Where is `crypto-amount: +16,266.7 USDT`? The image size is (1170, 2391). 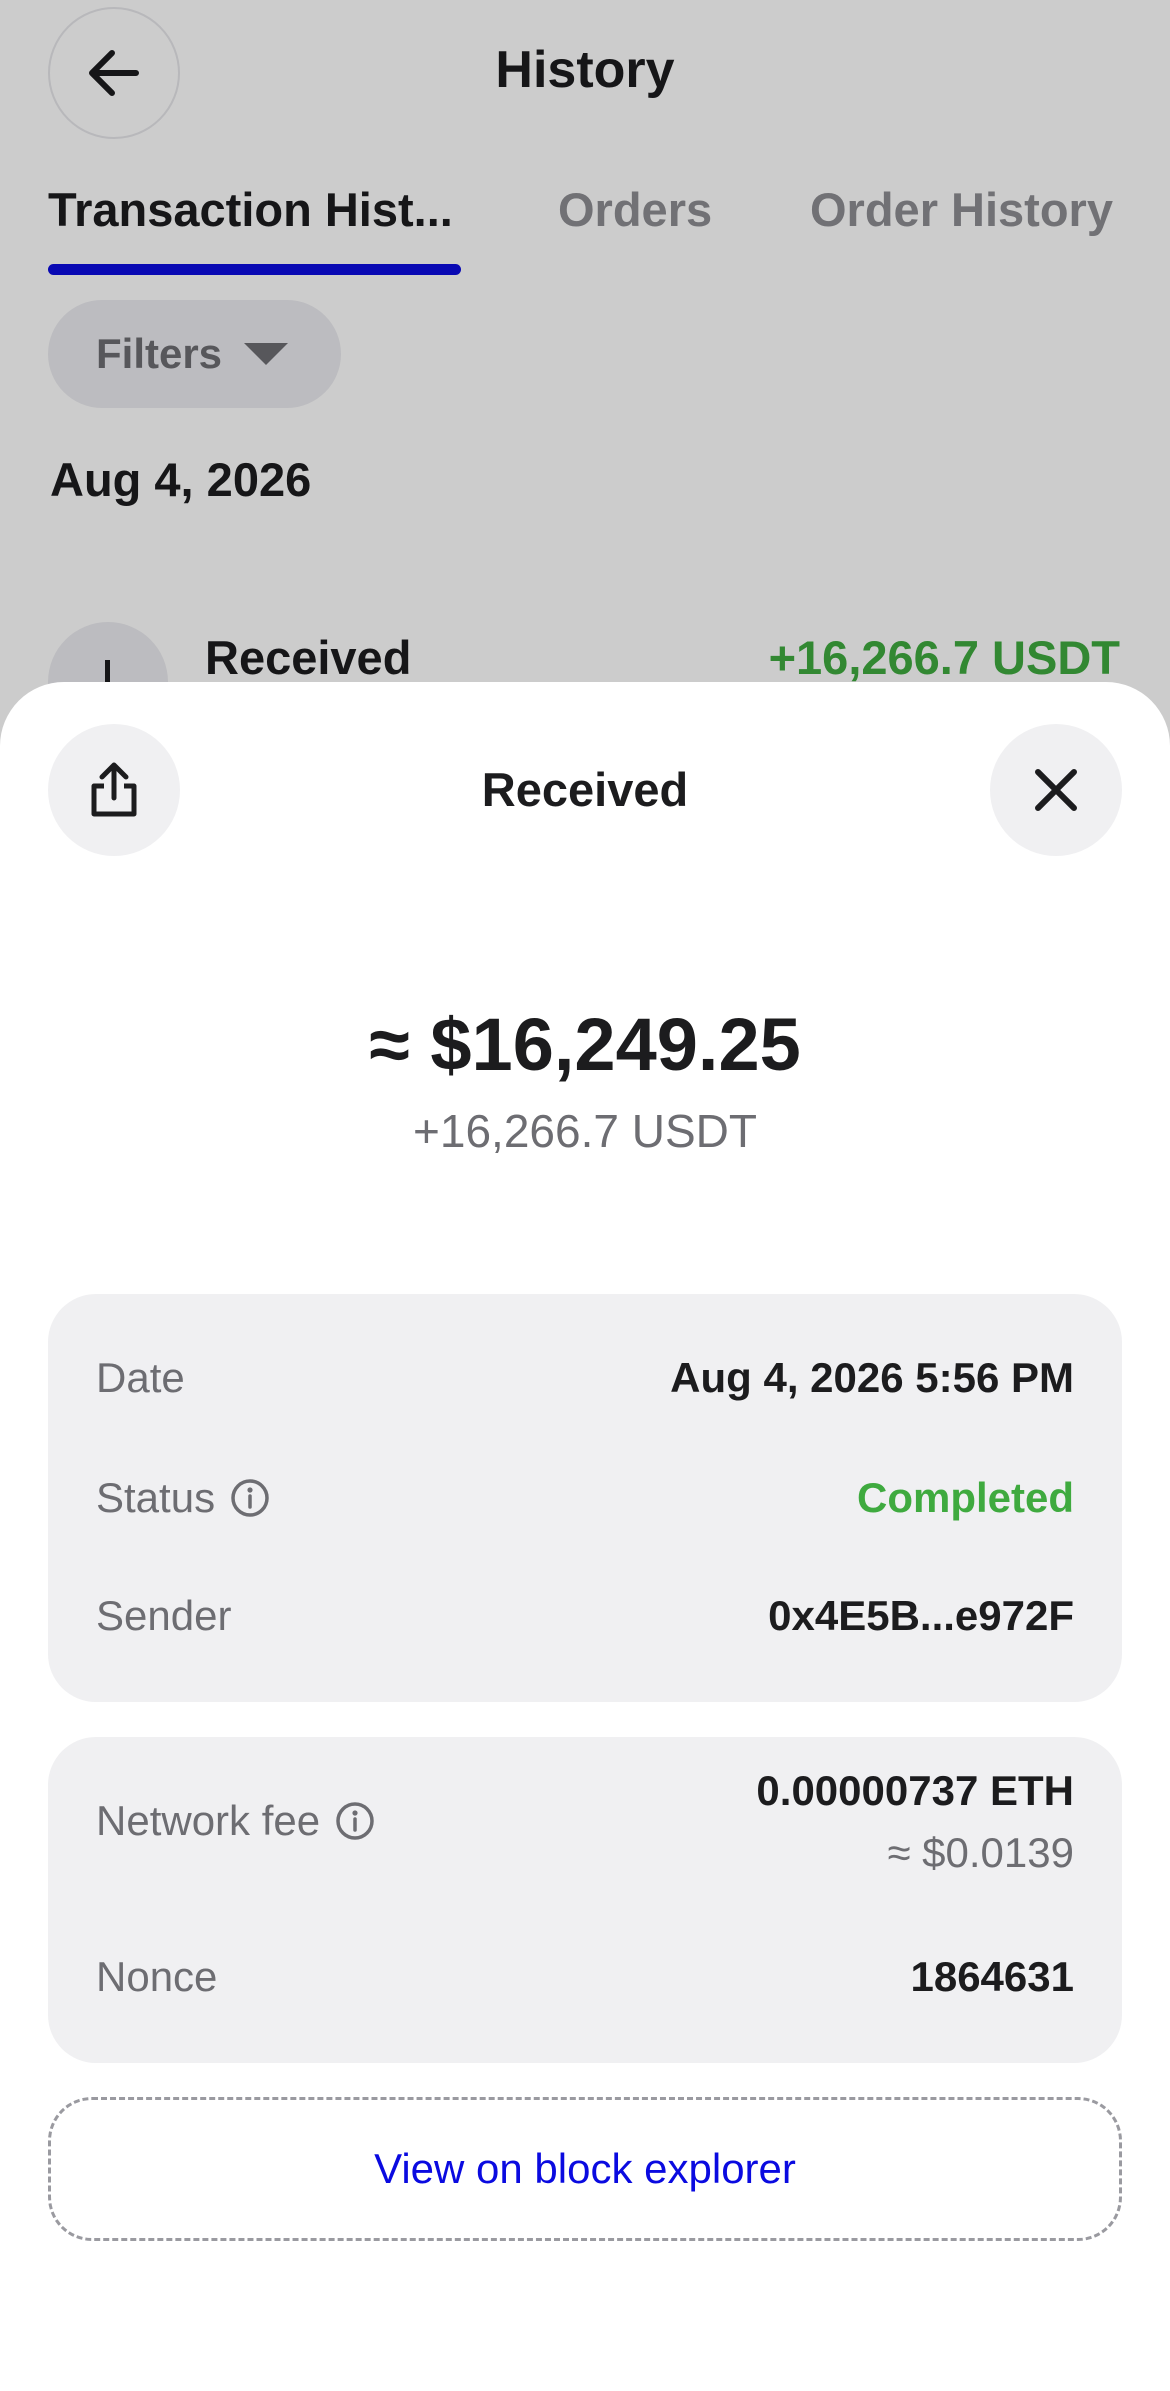
crypto-amount: +16,266.7 USDT is located at coordinates (585, 1131).